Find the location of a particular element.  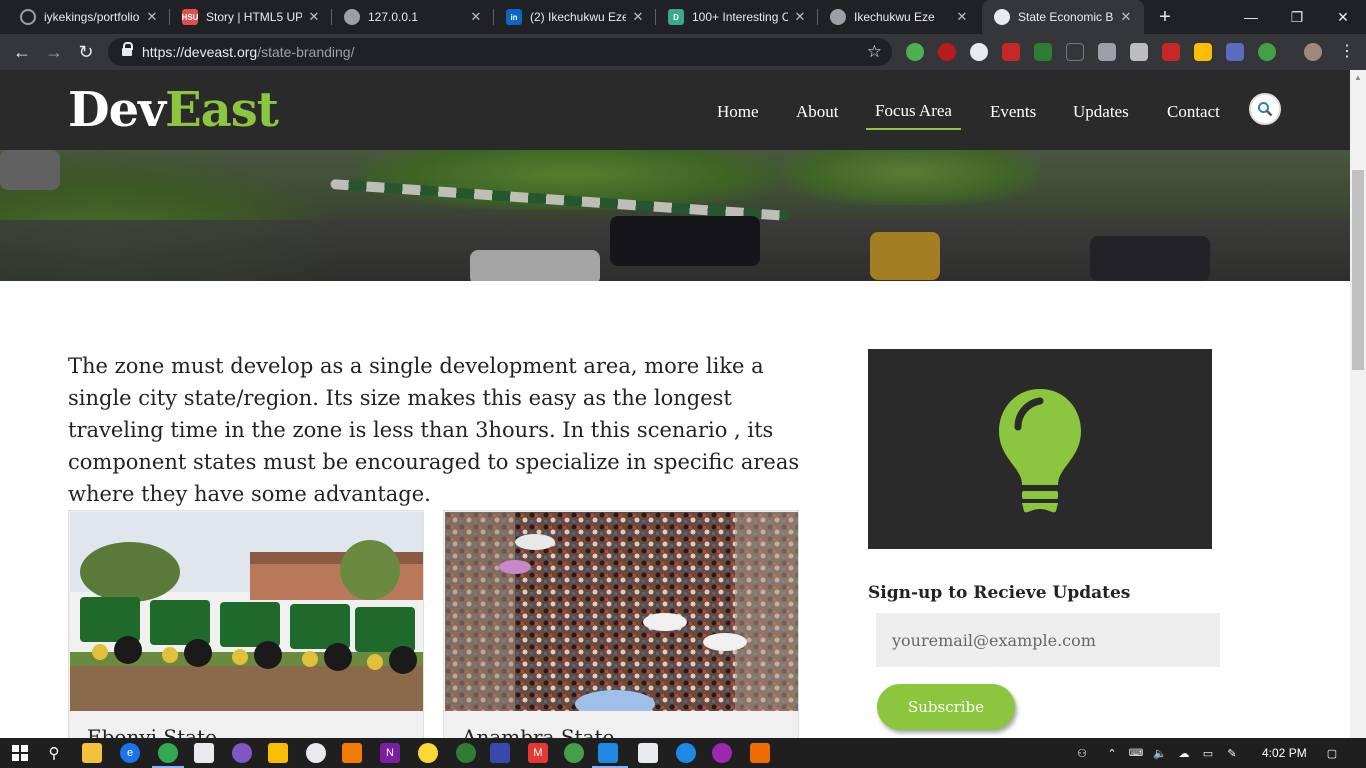

tab-title: 127.0.0.1 is located at coordinates (393, 17).